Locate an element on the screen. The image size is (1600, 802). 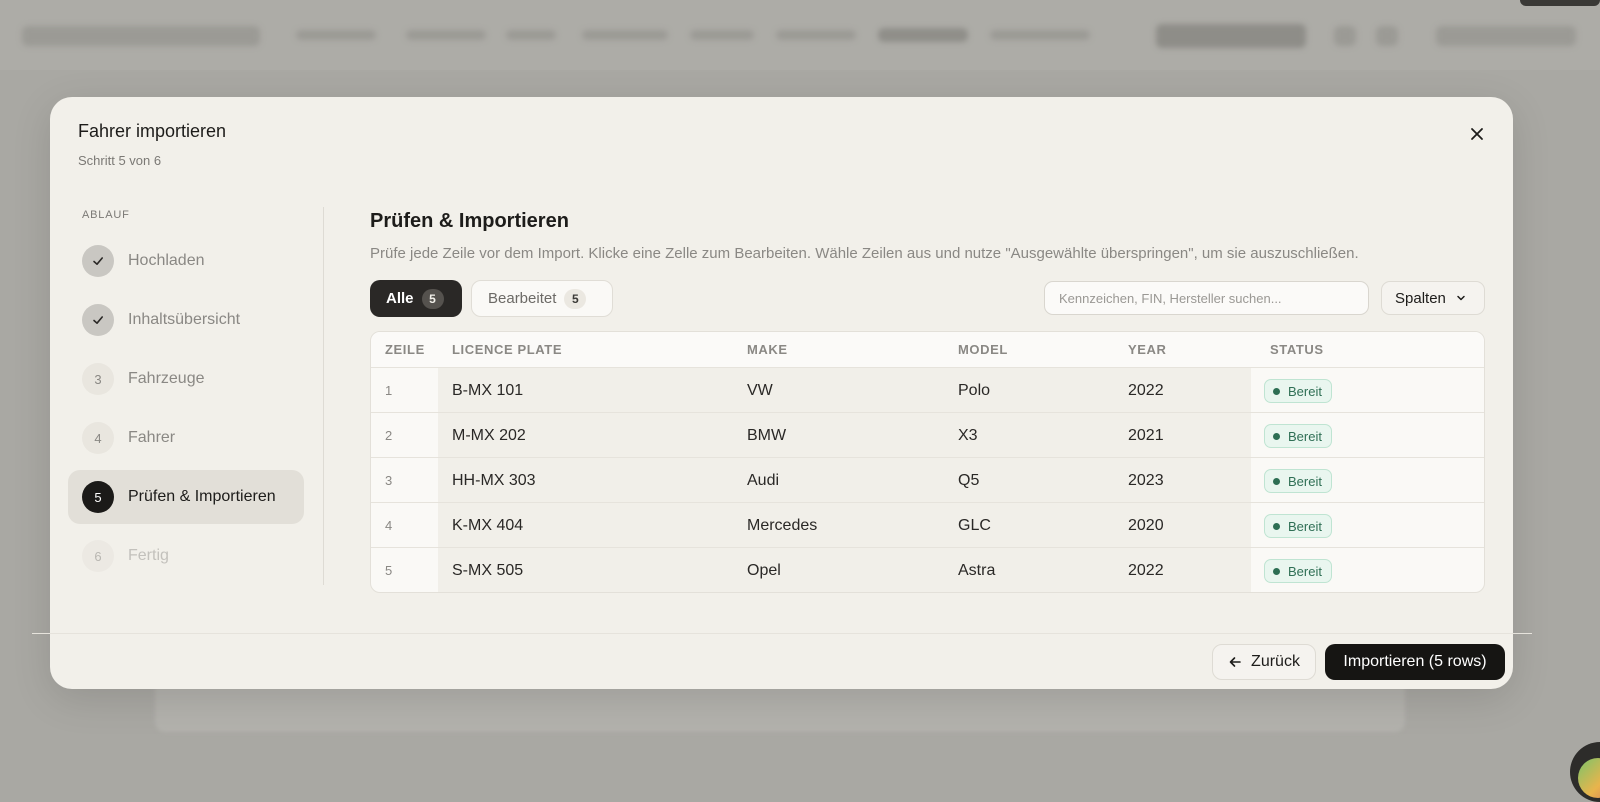
row-number: 3 is located at coordinates (389, 480).